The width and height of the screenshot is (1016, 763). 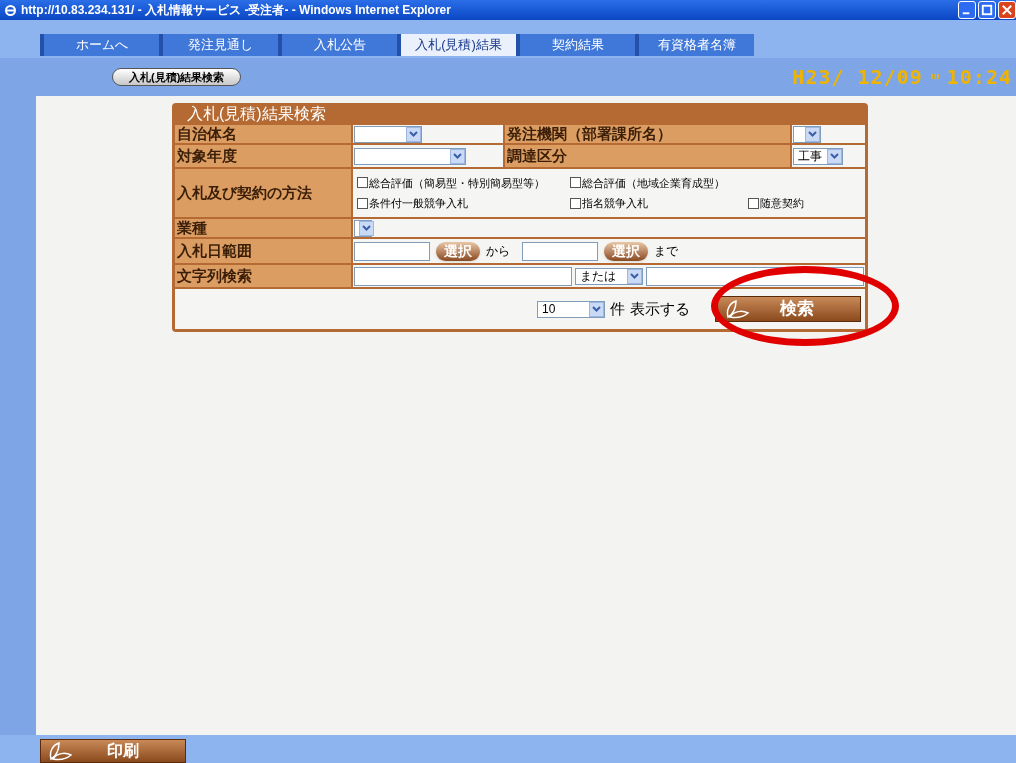 I want to click on field-label: 発注機関（部署課所名）, so click(x=647, y=134).